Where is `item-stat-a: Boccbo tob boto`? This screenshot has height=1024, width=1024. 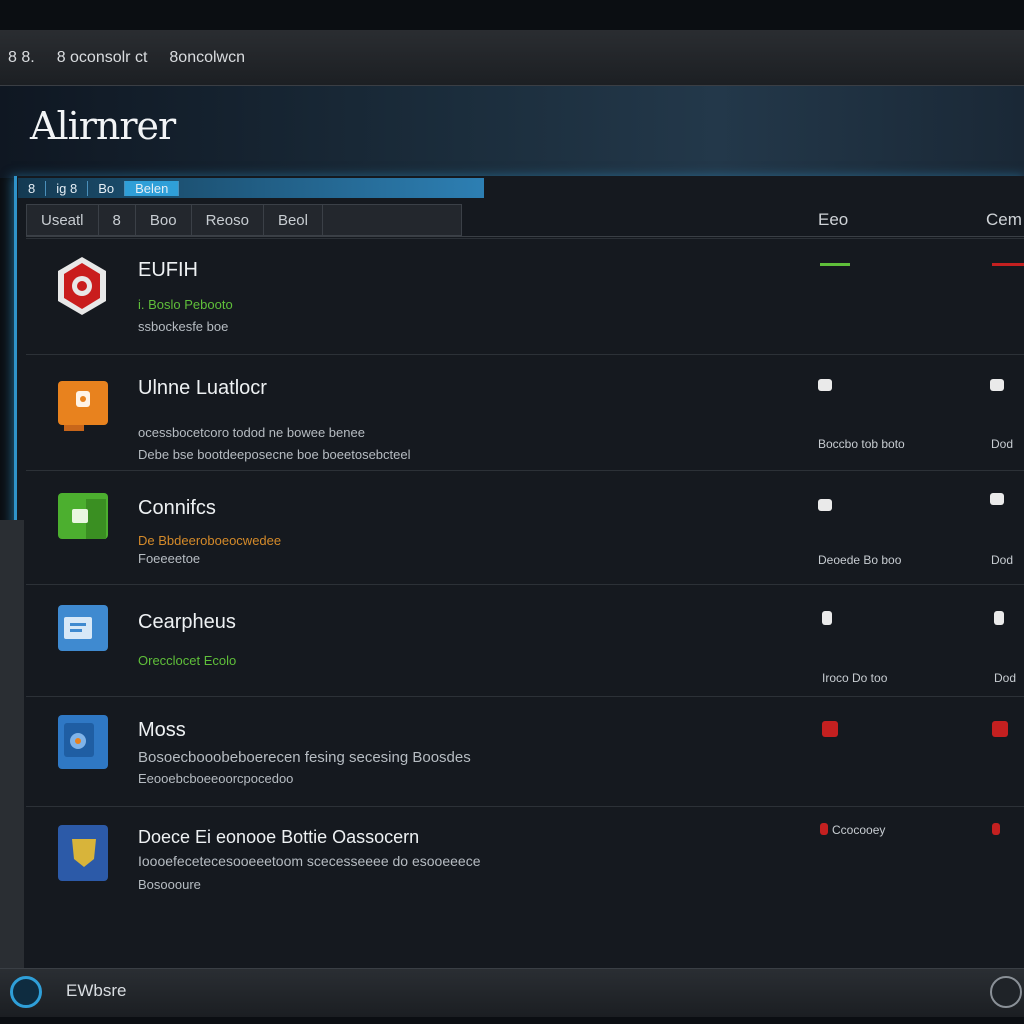
item-stat-a: Boccbo tob boto is located at coordinates (861, 444).